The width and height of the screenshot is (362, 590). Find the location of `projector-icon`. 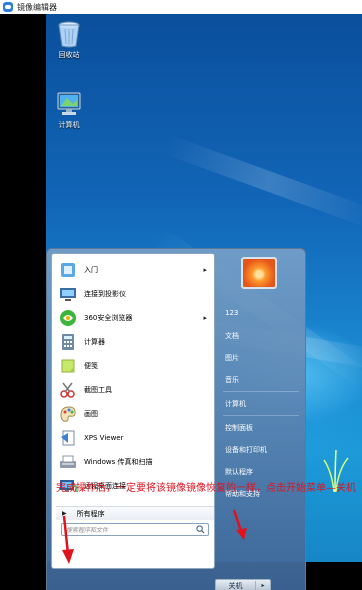

projector-icon is located at coordinates (68, 294).